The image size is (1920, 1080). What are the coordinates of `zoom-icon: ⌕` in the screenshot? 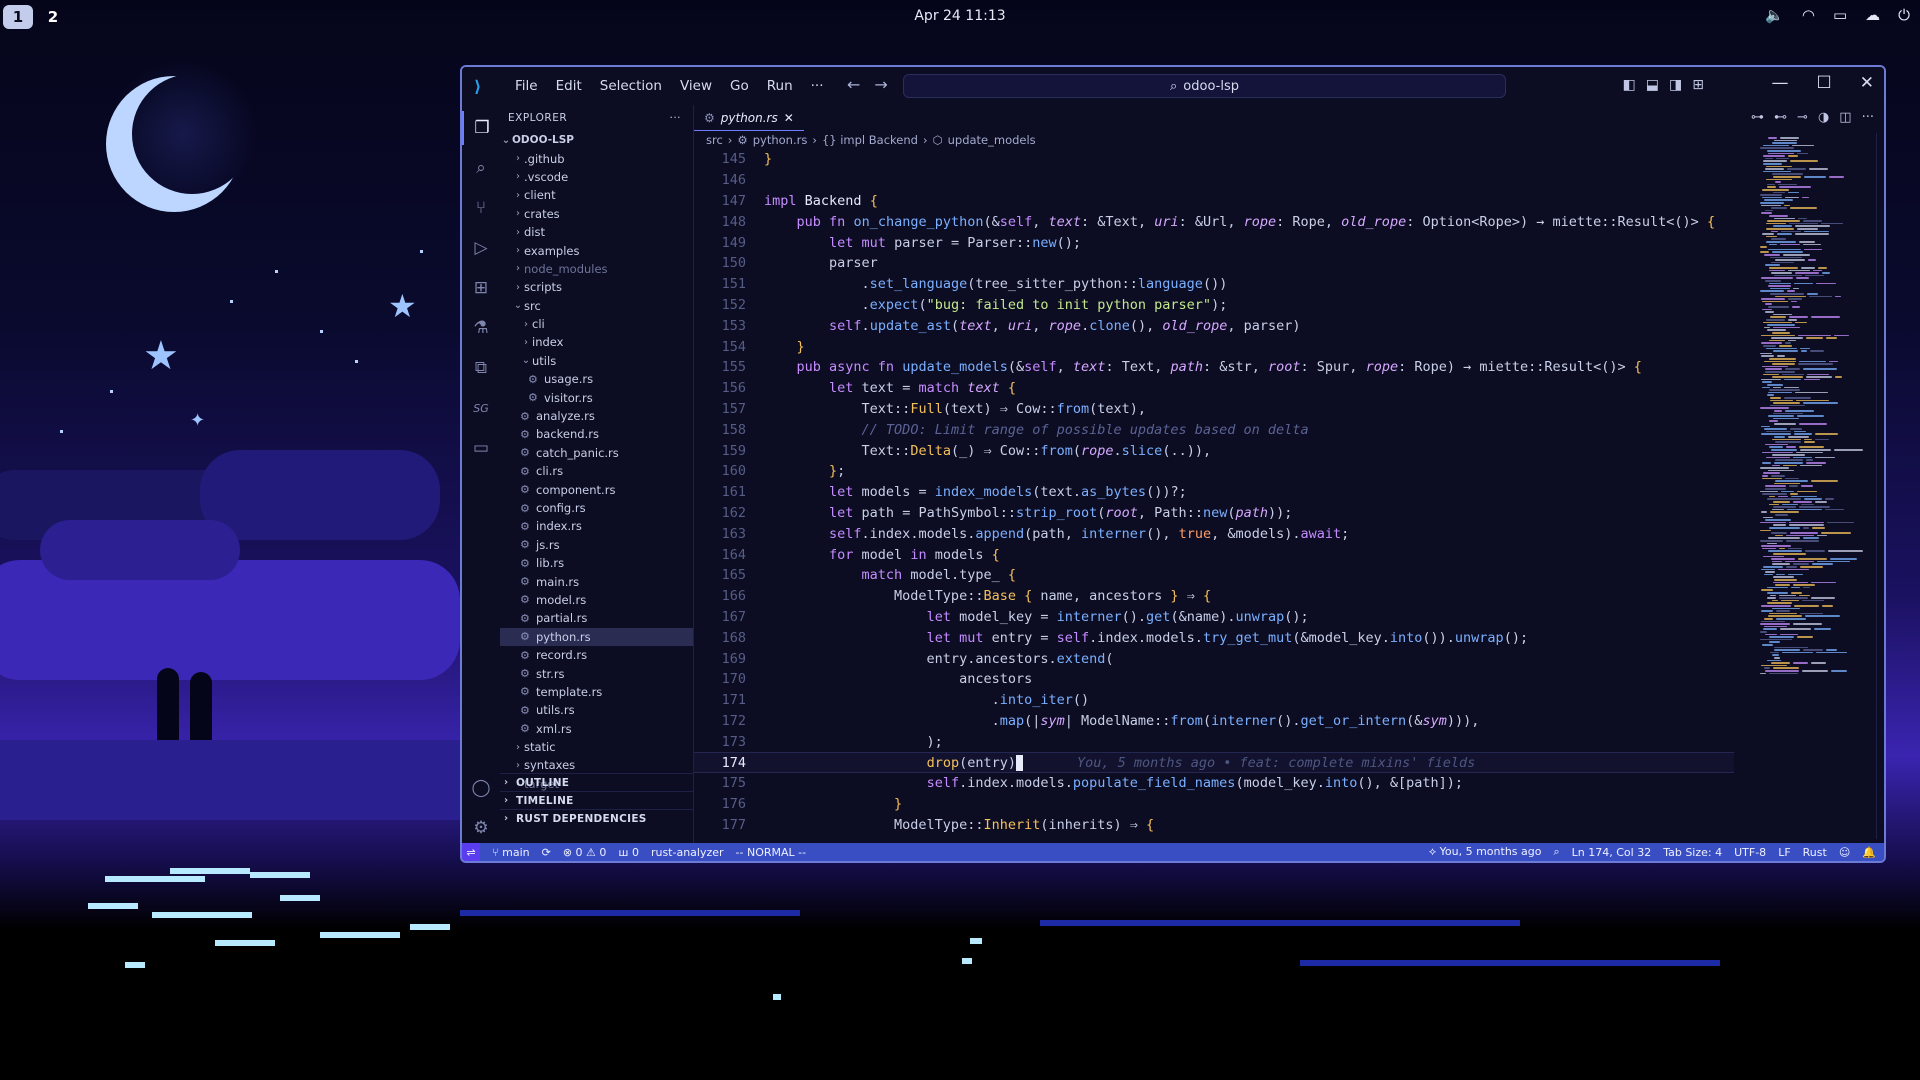 It's located at (1556, 852).